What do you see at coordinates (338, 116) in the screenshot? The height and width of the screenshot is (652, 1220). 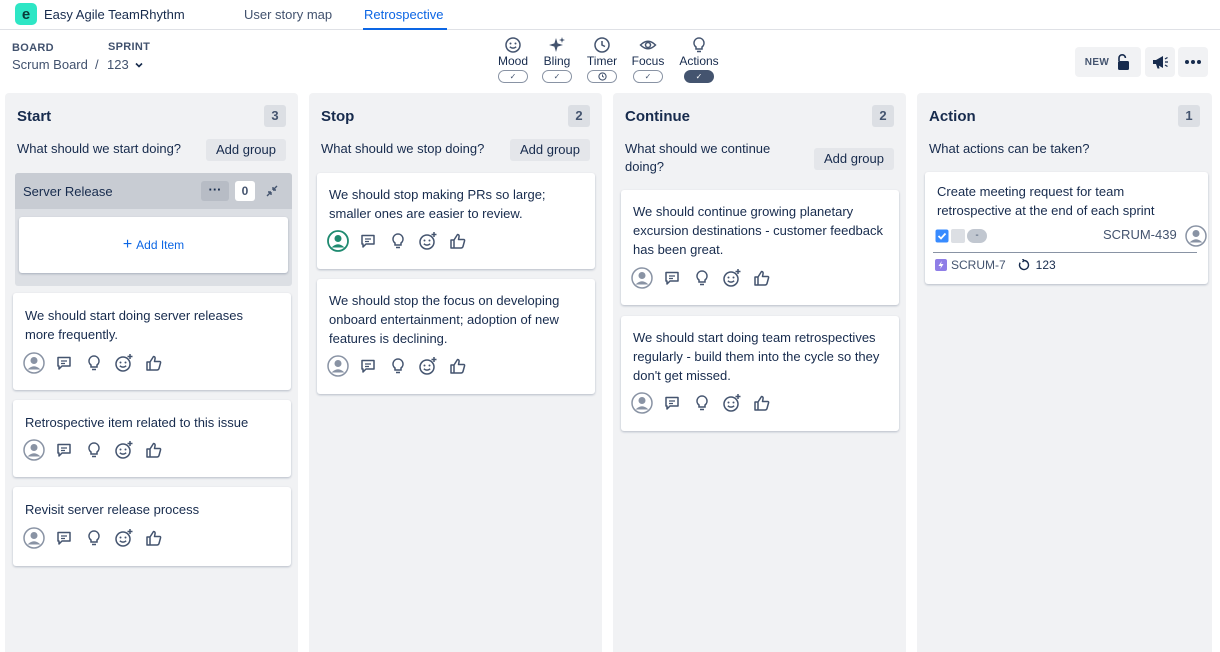 I see `column-title: Stop` at bounding box center [338, 116].